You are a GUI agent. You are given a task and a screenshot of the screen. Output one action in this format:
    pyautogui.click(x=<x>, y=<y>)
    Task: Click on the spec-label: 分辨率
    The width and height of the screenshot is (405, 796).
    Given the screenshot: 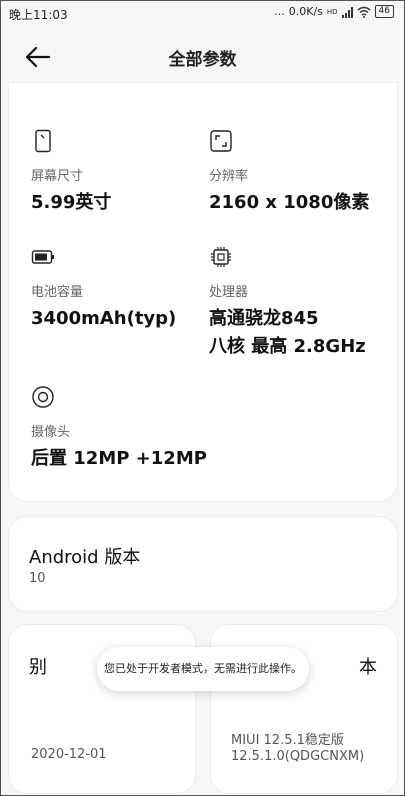 What is the action you would take?
    pyautogui.click(x=229, y=176)
    